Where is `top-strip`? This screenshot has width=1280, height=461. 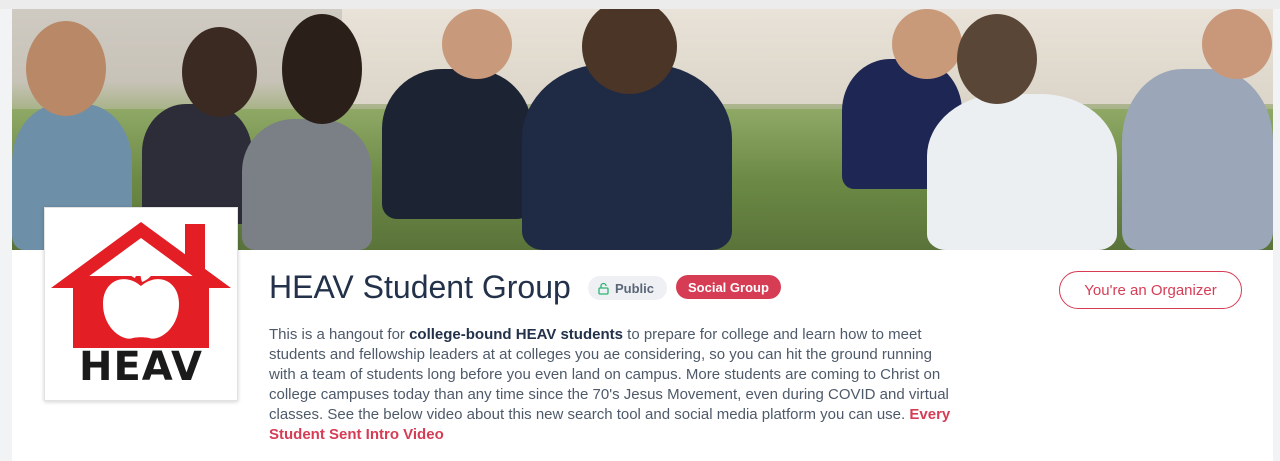 top-strip is located at coordinates (640, 4).